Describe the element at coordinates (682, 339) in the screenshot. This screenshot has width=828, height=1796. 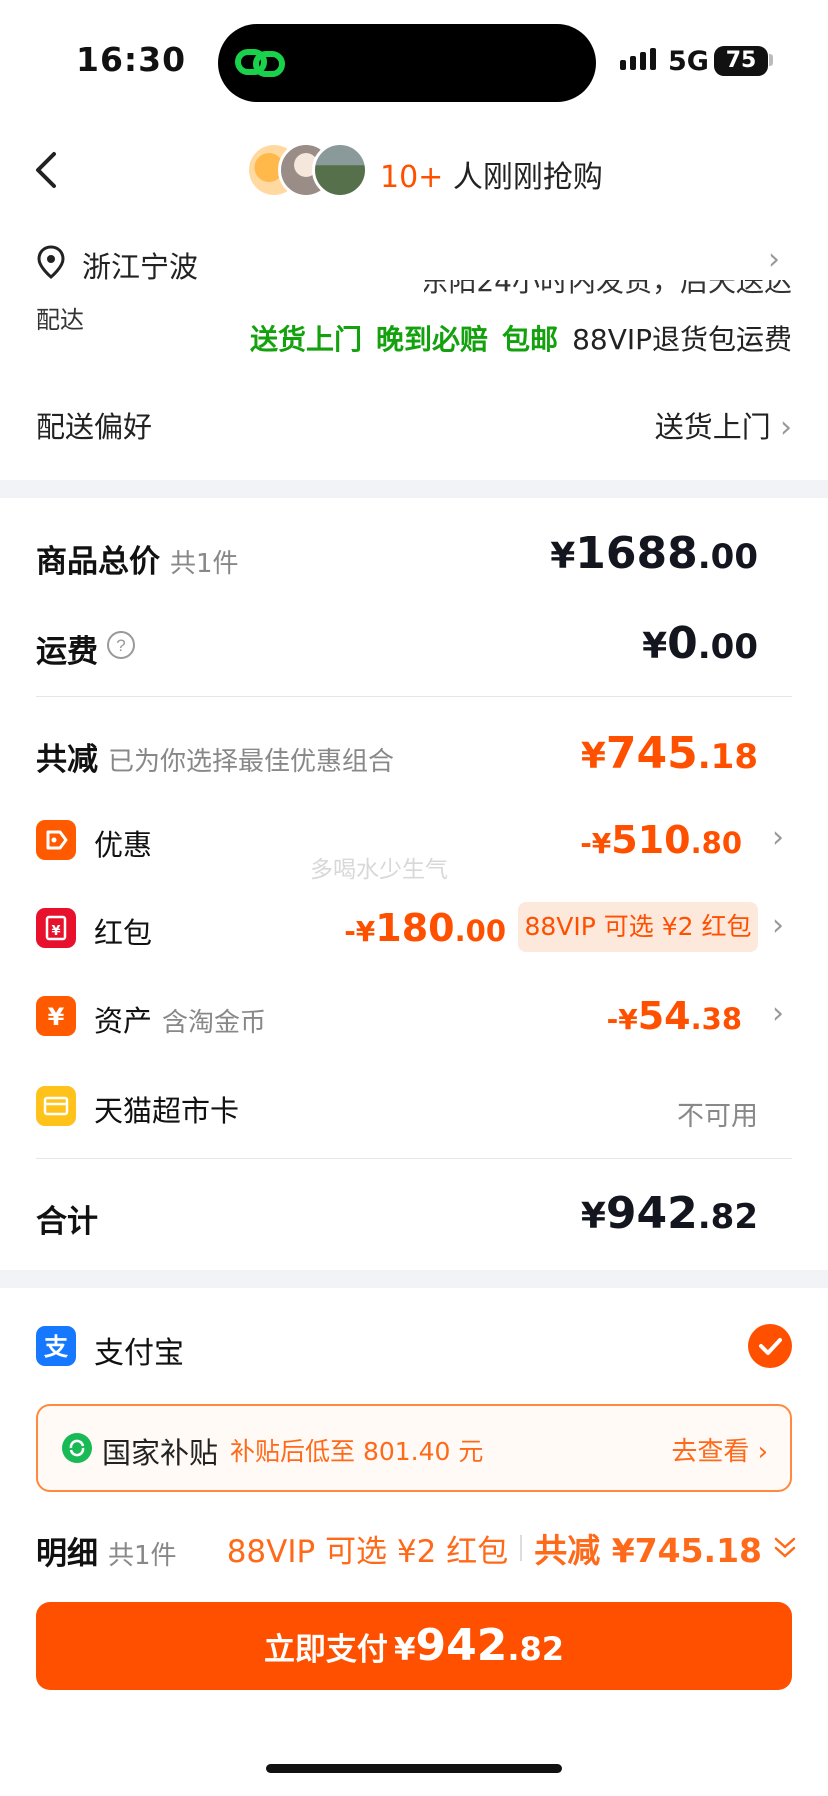
I see `tag-vip-return: 88VIP退货包运费` at that location.